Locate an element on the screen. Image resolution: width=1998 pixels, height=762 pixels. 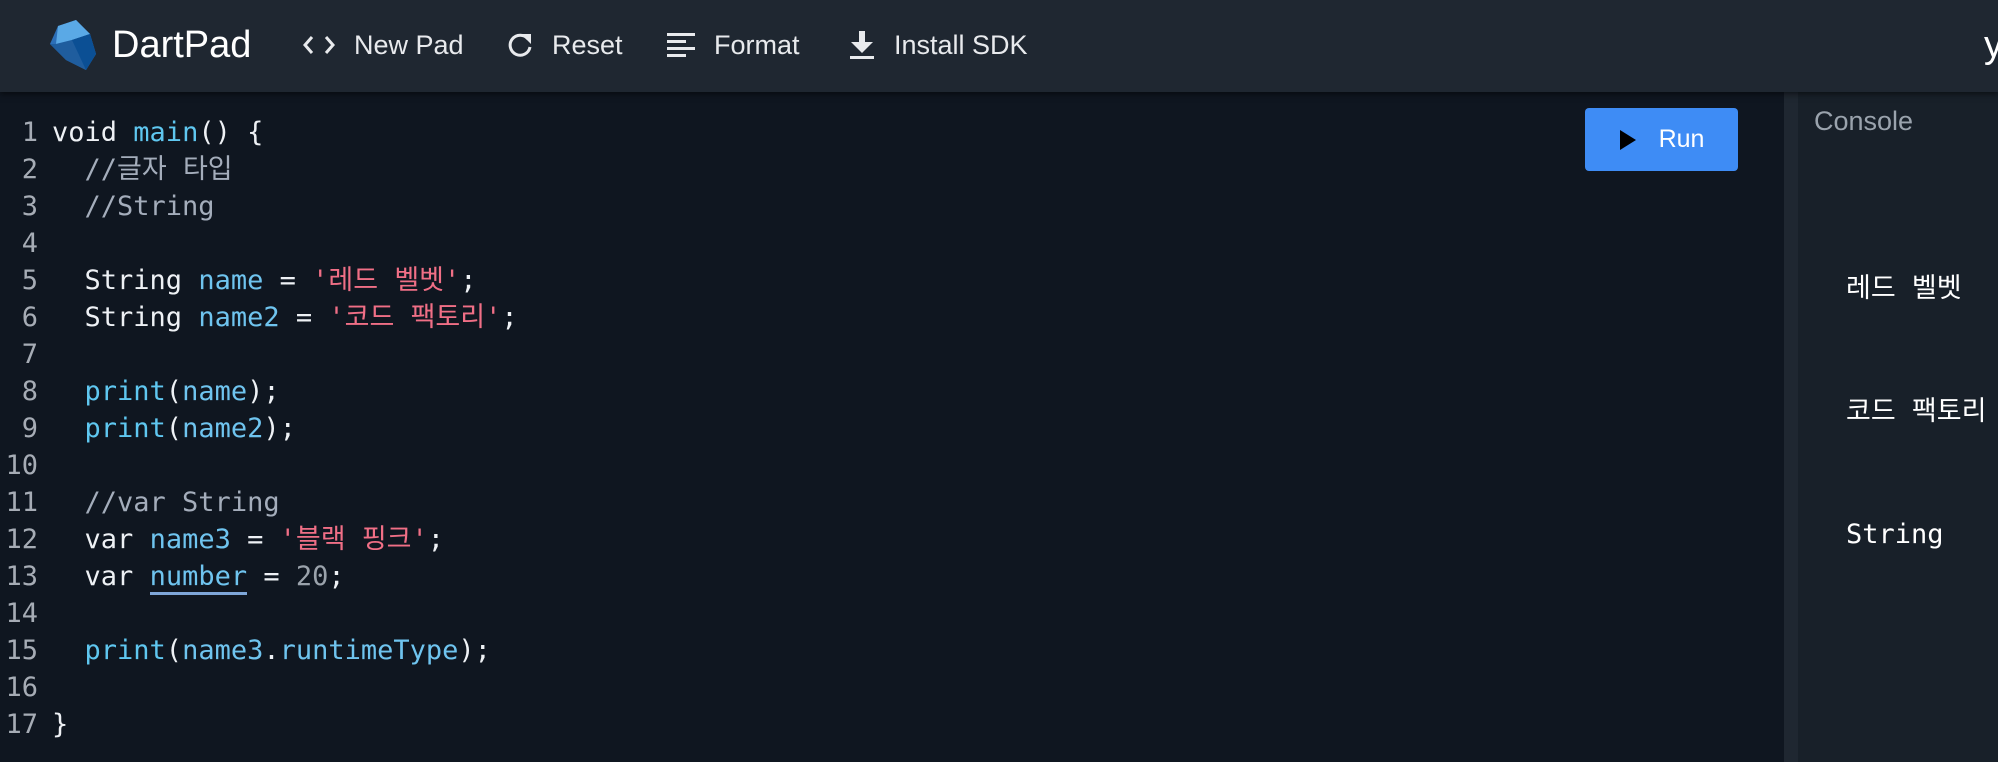
line-number: 7 is located at coordinates (29, 354).